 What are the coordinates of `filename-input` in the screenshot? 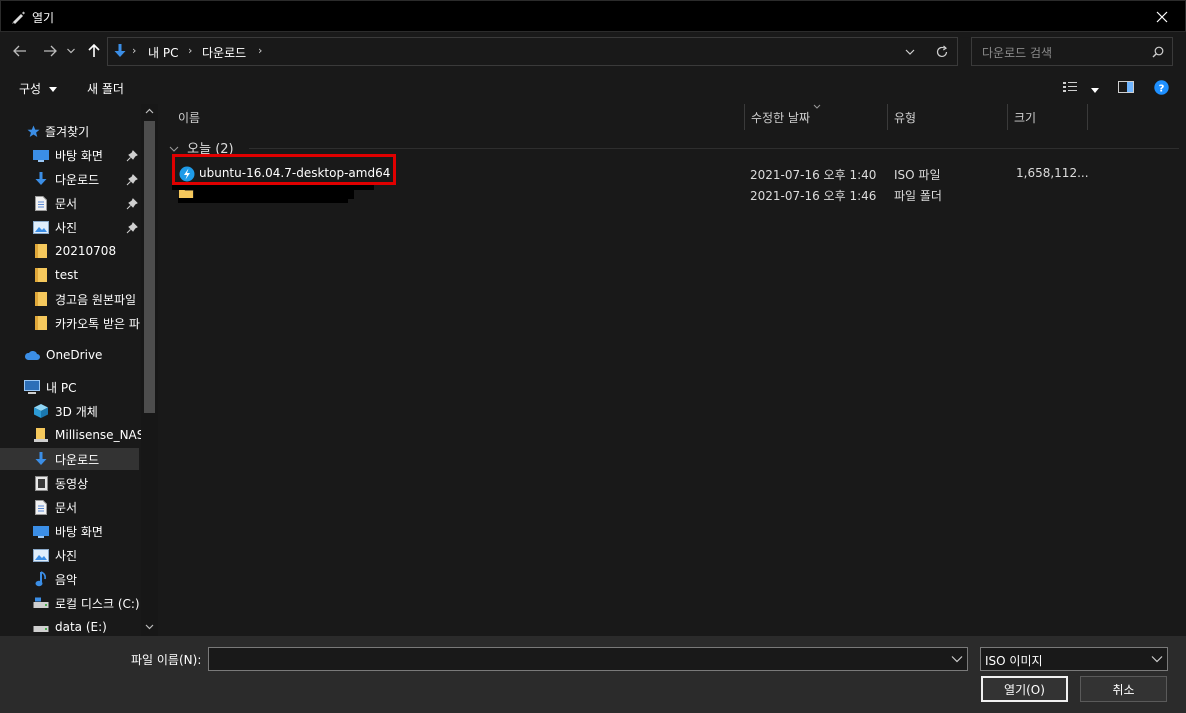 It's located at (576, 659).